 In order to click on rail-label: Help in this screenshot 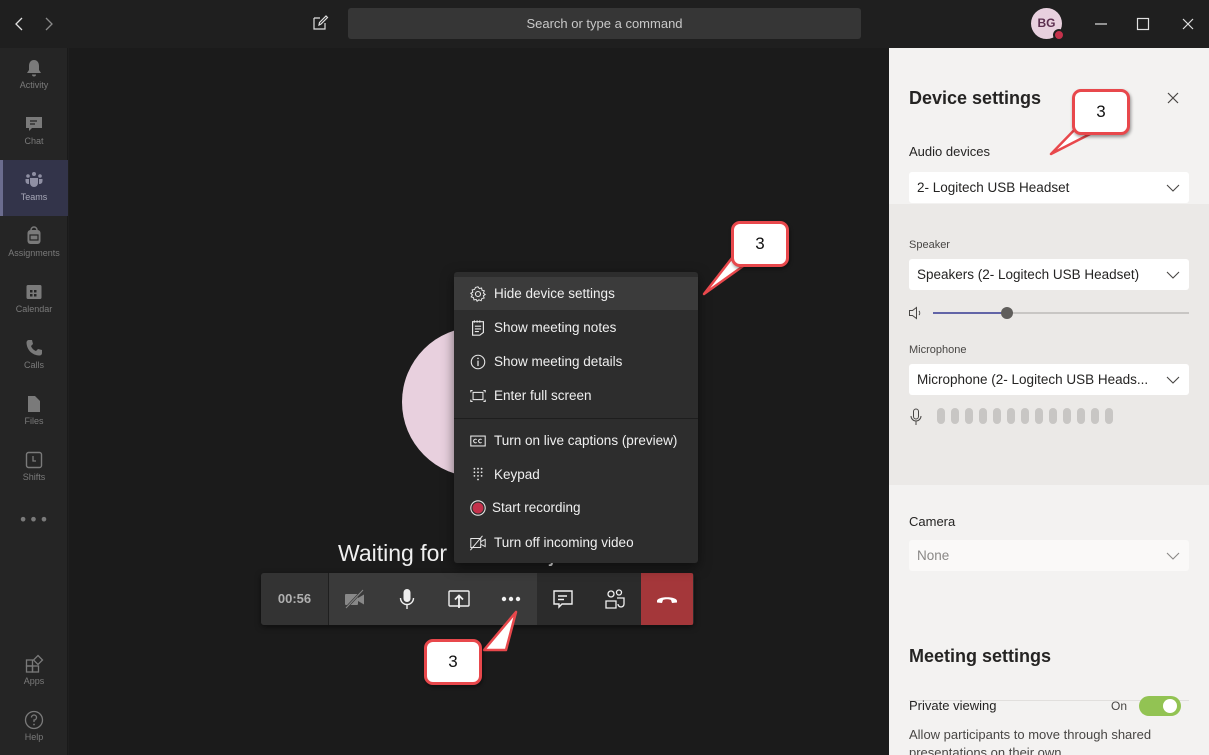, I will do `click(34, 737)`.